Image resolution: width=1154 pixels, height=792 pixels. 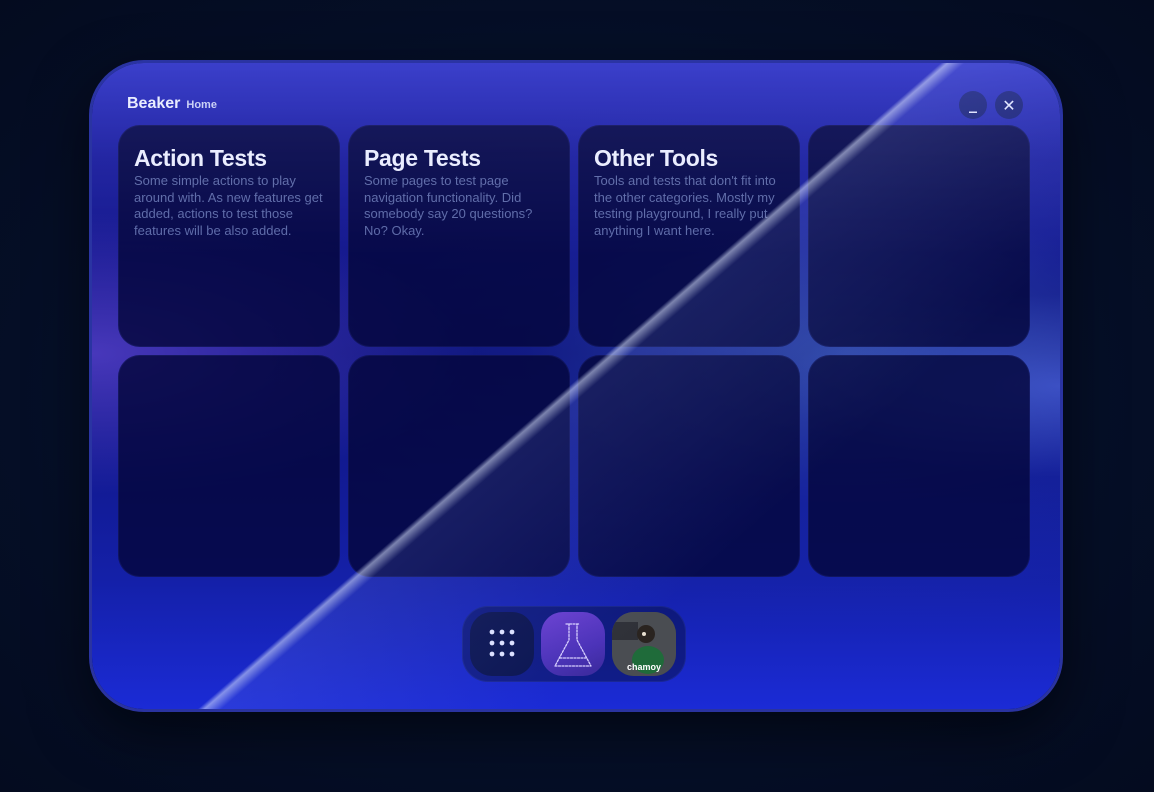 I want to click on app-grid-icon, so click(x=502, y=643).